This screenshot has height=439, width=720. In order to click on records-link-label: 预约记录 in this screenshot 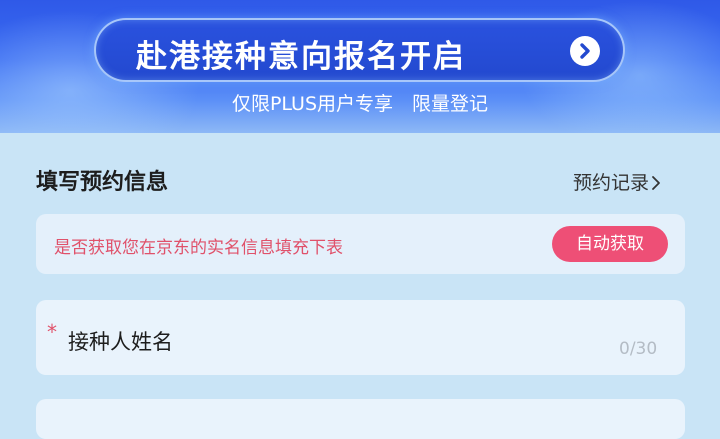, I will do `click(611, 183)`.